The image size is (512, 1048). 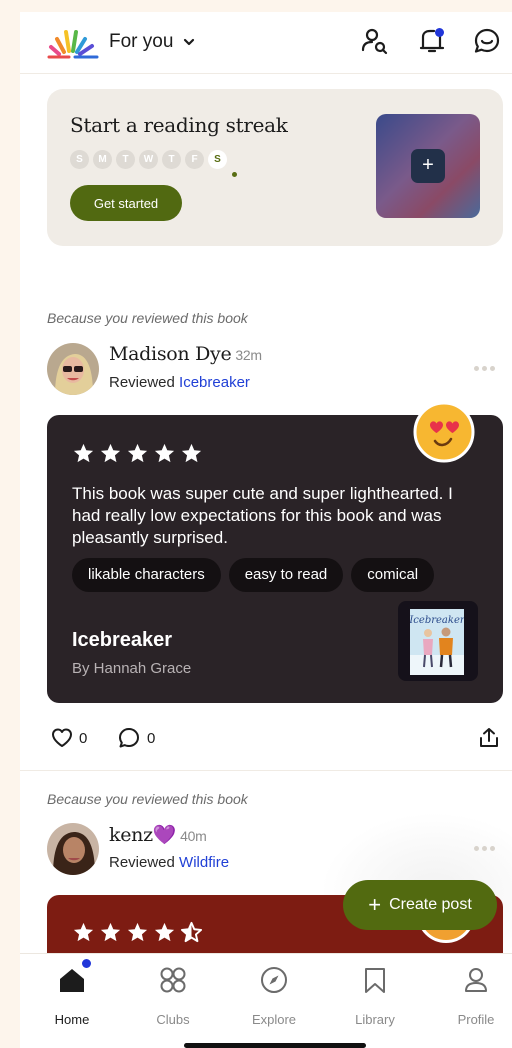 I want to click on day-saturday-today: S, so click(x=217, y=159).